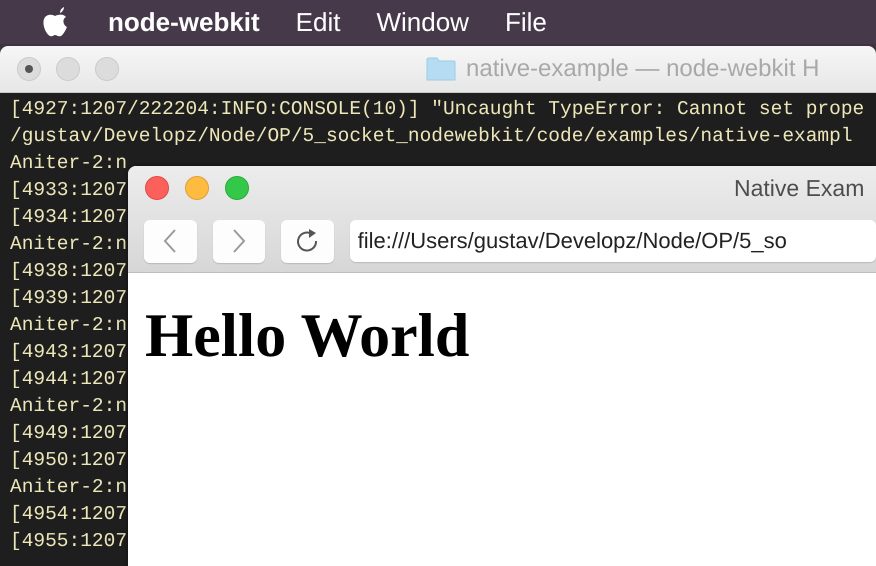 The width and height of the screenshot is (876, 566). I want to click on terminal-line: [4927:1207/222204:INFO:CONSOLE(10)] "Uncaught TypeError: Cannot set prope, so click(437, 109).